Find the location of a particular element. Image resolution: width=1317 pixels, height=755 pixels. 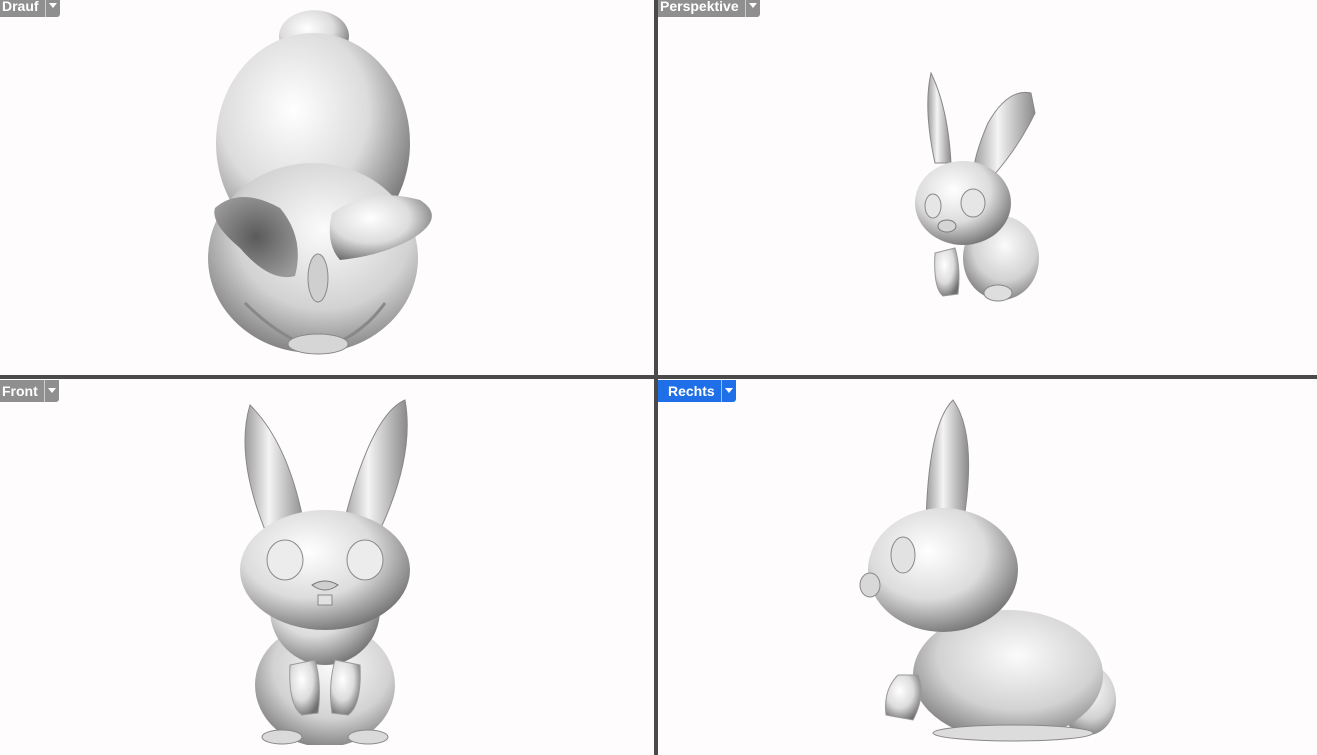

viewport-tab-perspective: Perspektive is located at coordinates (709, 8).